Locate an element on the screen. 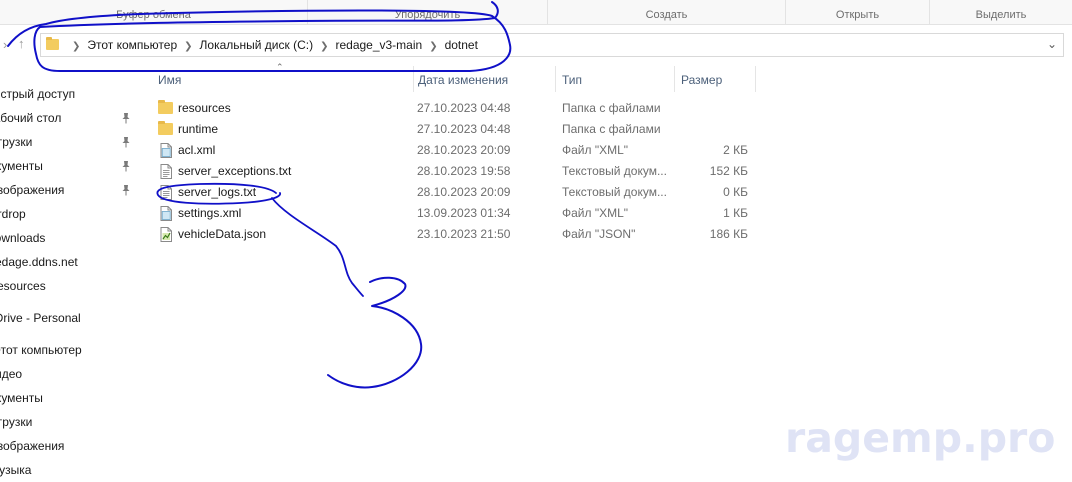 This screenshot has width=1072, height=482. ribbon-group-open: Открыть is located at coordinates (858, 12).